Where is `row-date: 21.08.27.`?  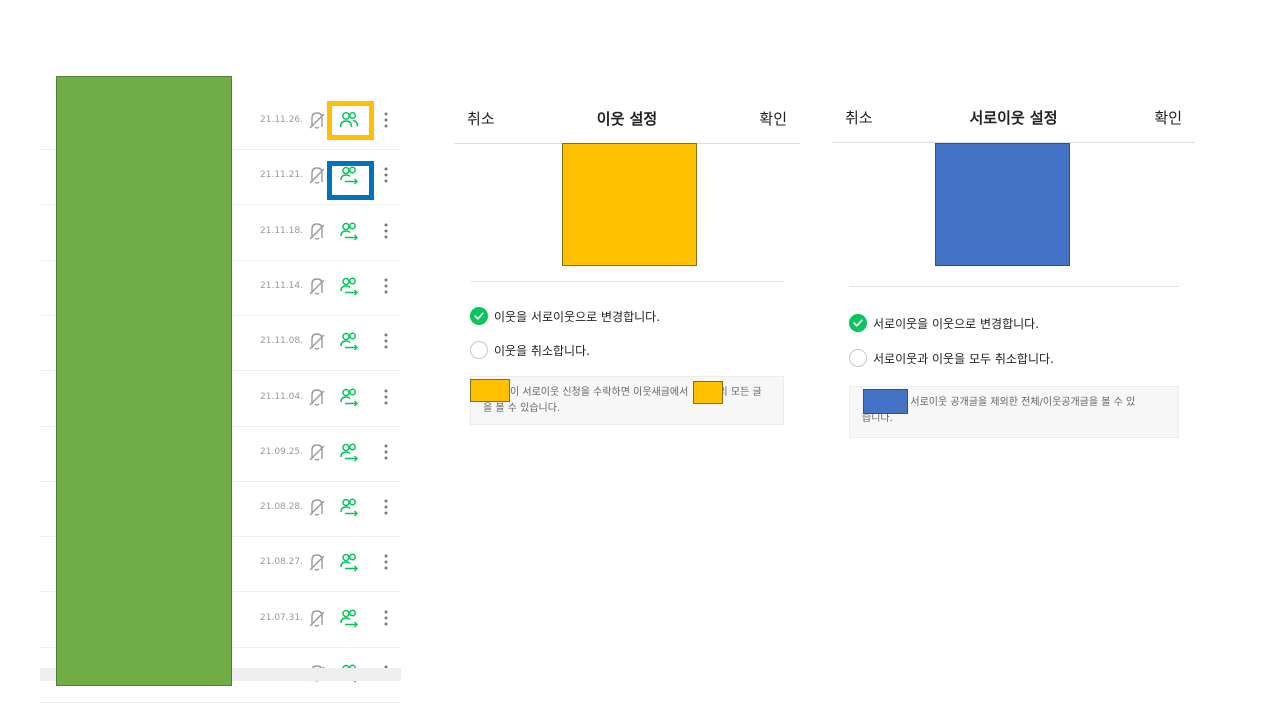 row-date: 21.08.27. is located at coordinates (281, 562).